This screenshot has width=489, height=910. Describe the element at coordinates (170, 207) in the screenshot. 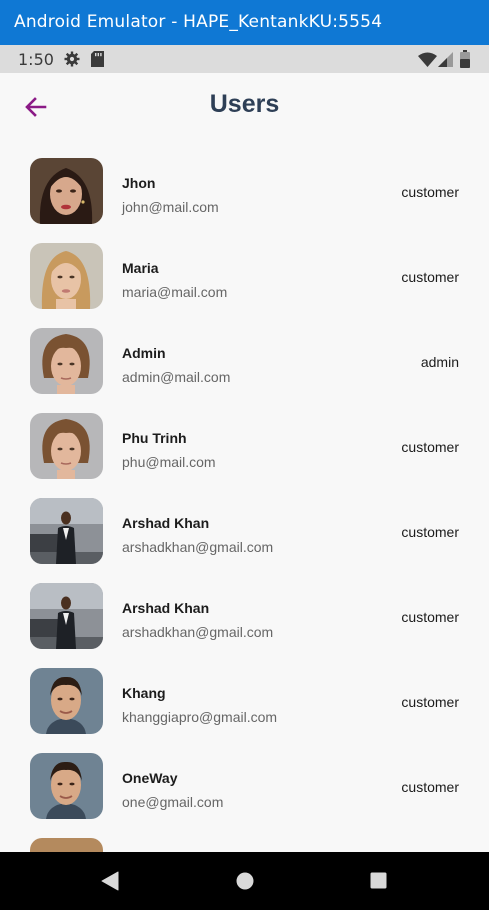

I see `user-email: john@mail.com` at that location.